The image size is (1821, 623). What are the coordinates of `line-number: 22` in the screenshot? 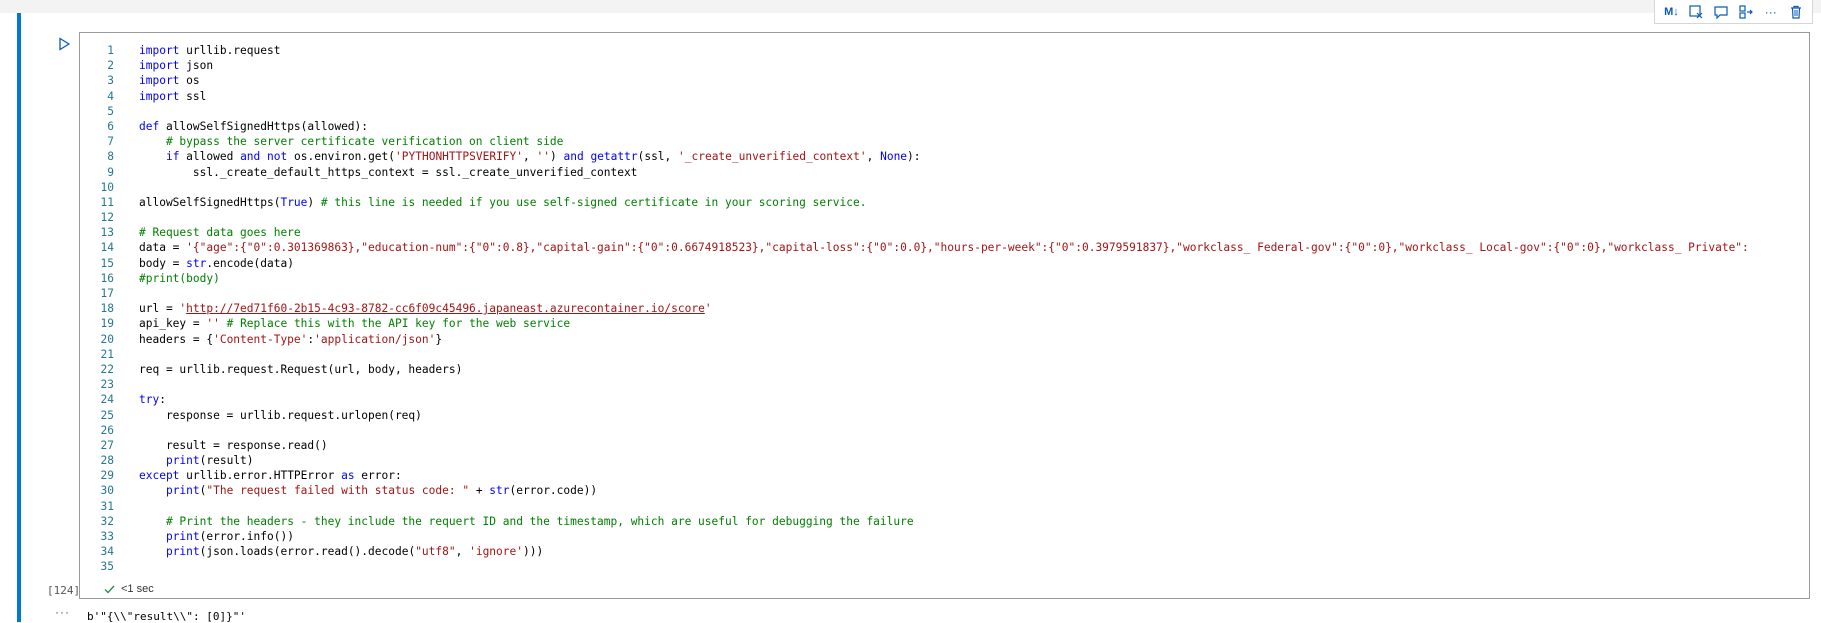 It's located at (107, 369).